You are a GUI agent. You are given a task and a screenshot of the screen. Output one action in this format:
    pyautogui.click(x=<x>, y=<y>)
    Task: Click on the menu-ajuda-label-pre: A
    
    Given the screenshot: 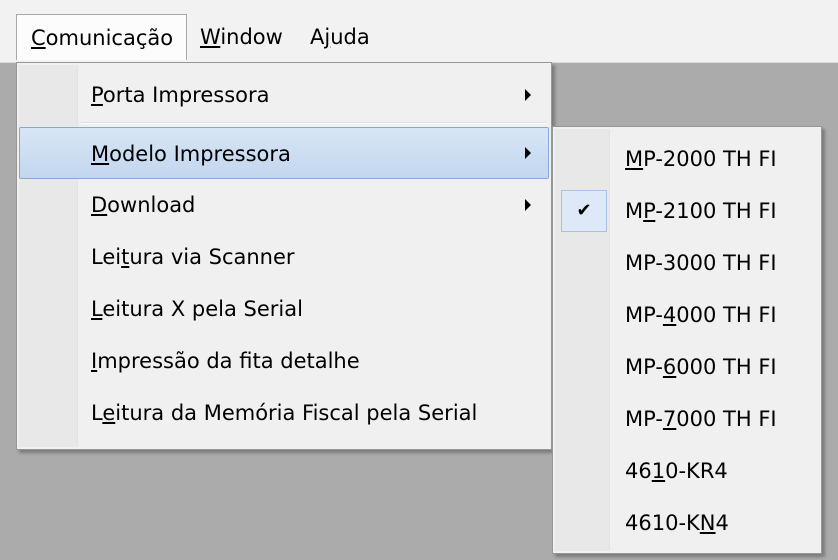 What is the action you would take?
    pyautogui.click(x=317, y=37)
    